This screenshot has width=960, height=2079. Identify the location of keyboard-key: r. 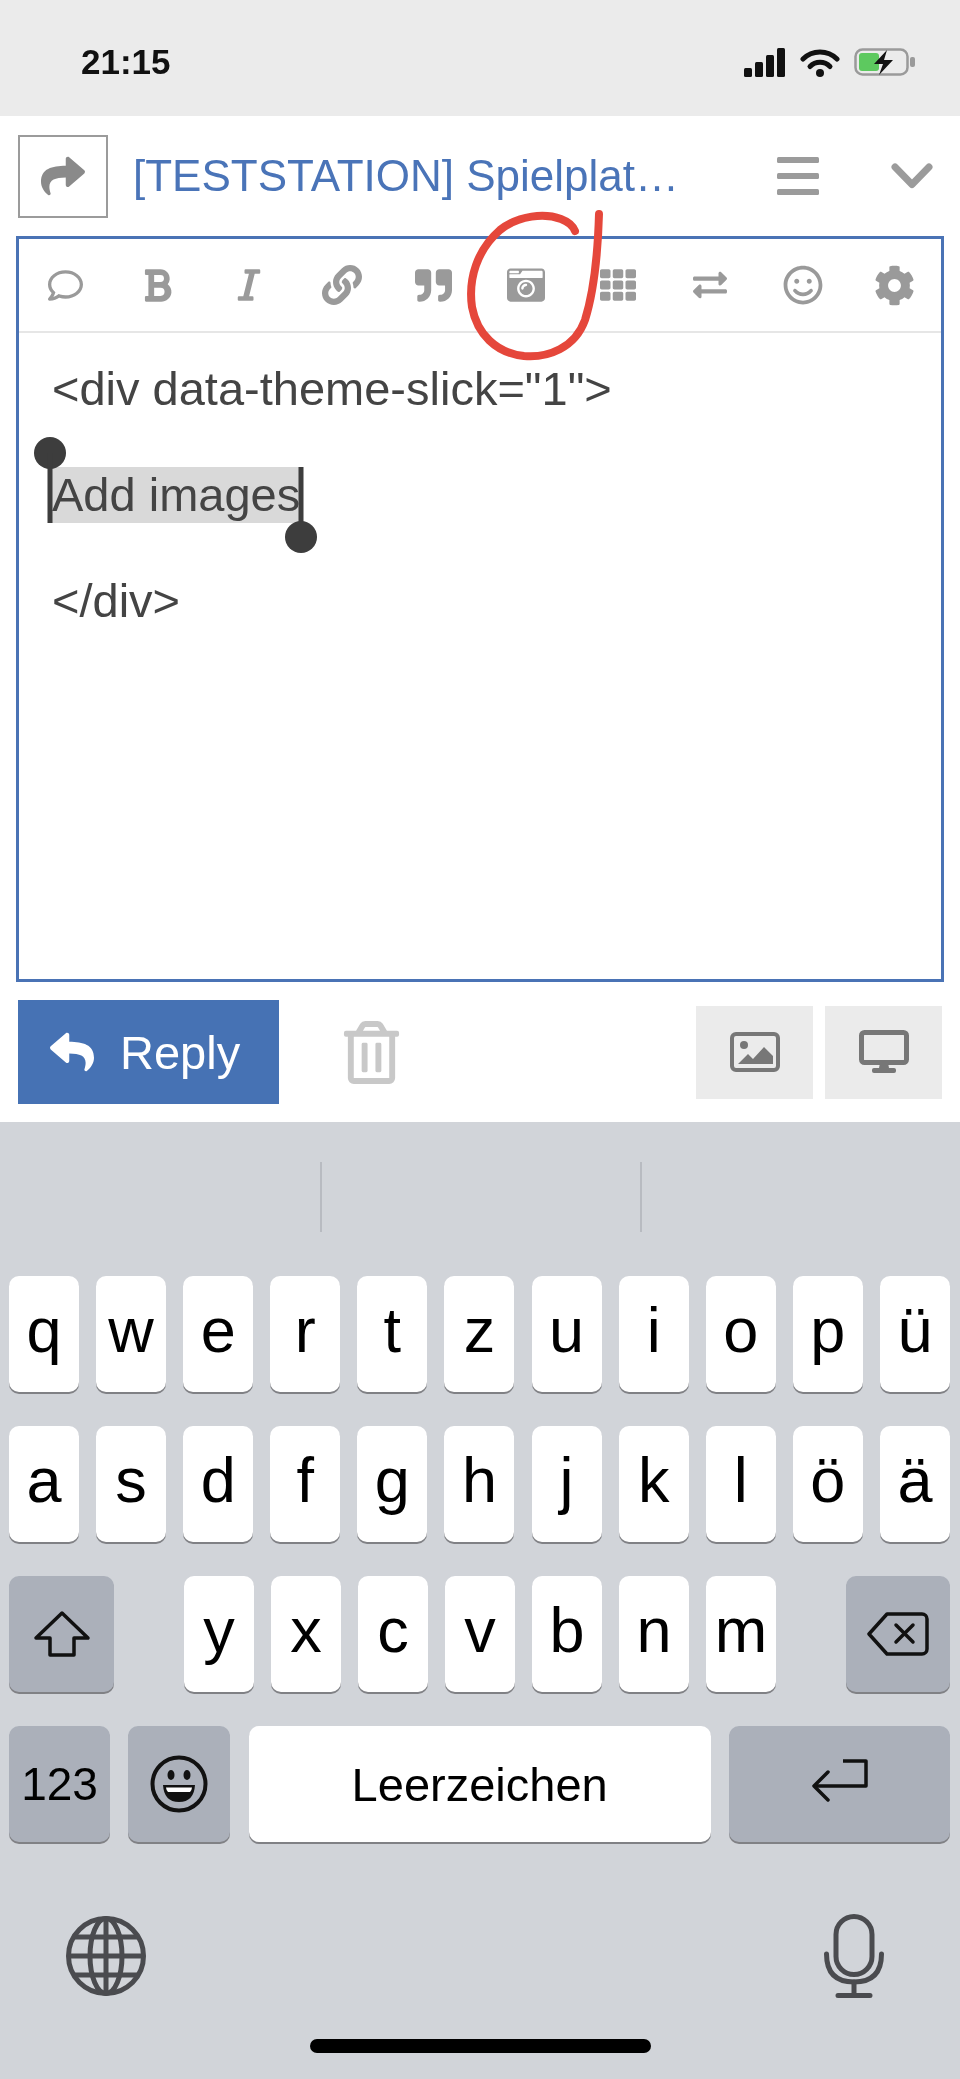
(305, 1334).